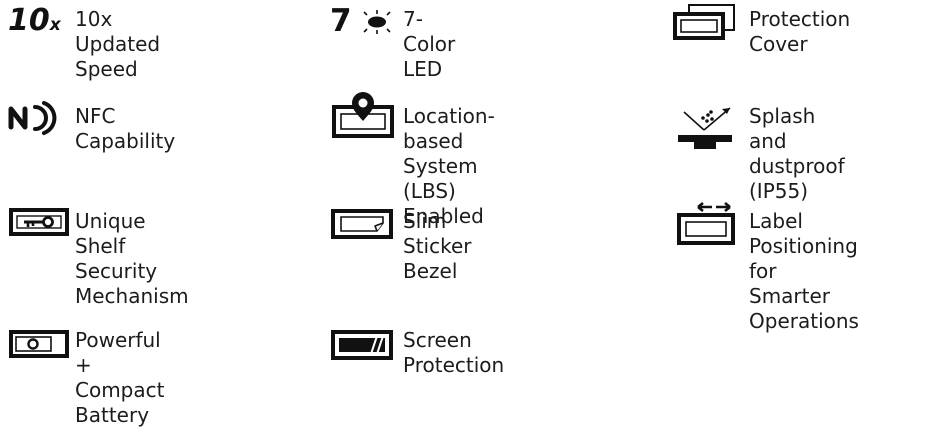 This screenshot has height=428, width=943. I want to click on slim-sticker-bezel-icon, so click(363, 224).